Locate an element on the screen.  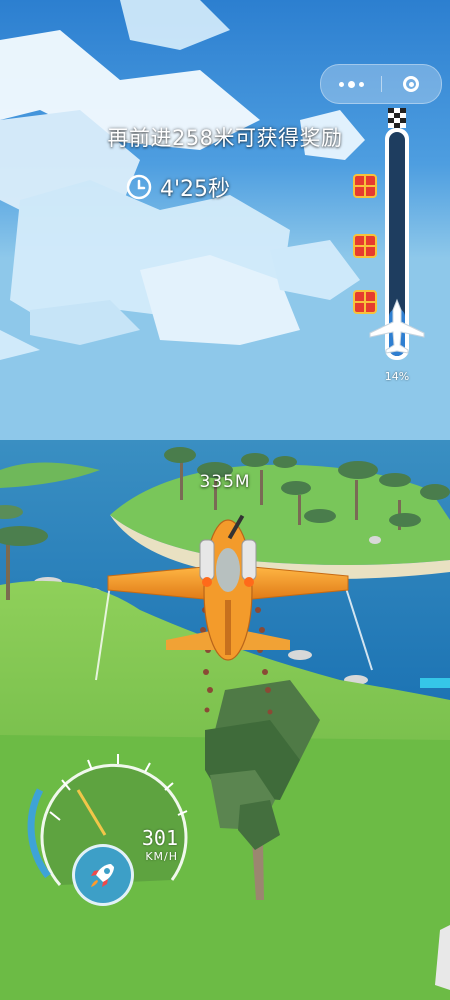
rocket-icon is located at coordinates (102, 875).